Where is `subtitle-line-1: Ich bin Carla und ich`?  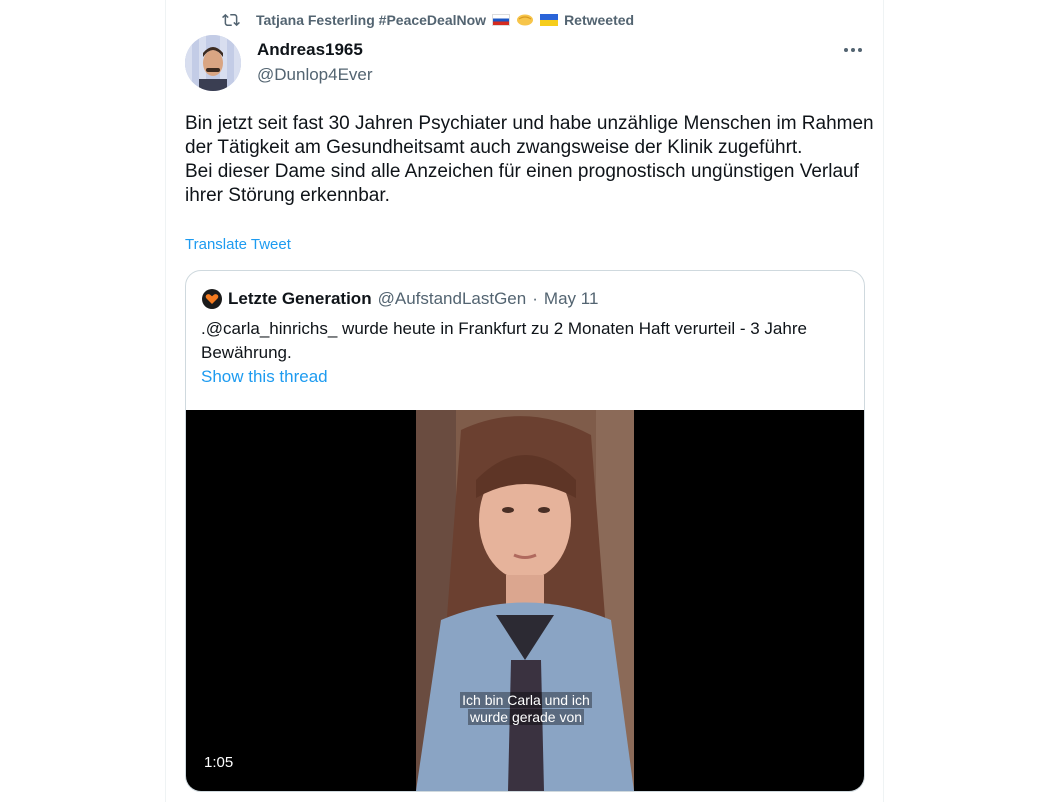
subtitle-line-1: Ich bin Carla und ich is located at coordinates (526, 700).